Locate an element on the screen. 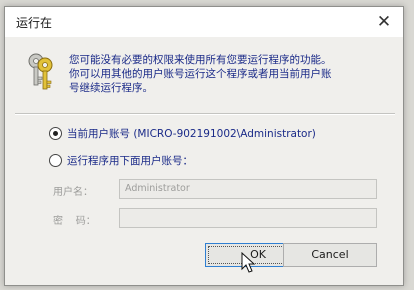 The image size is (414, 290). keys-icon is located at coordinates (40, 71).